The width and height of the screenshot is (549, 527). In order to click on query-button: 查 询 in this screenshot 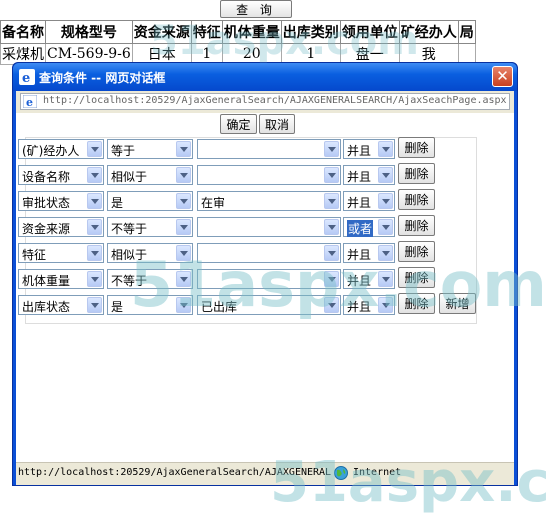, I will do `click(256, 9)`.